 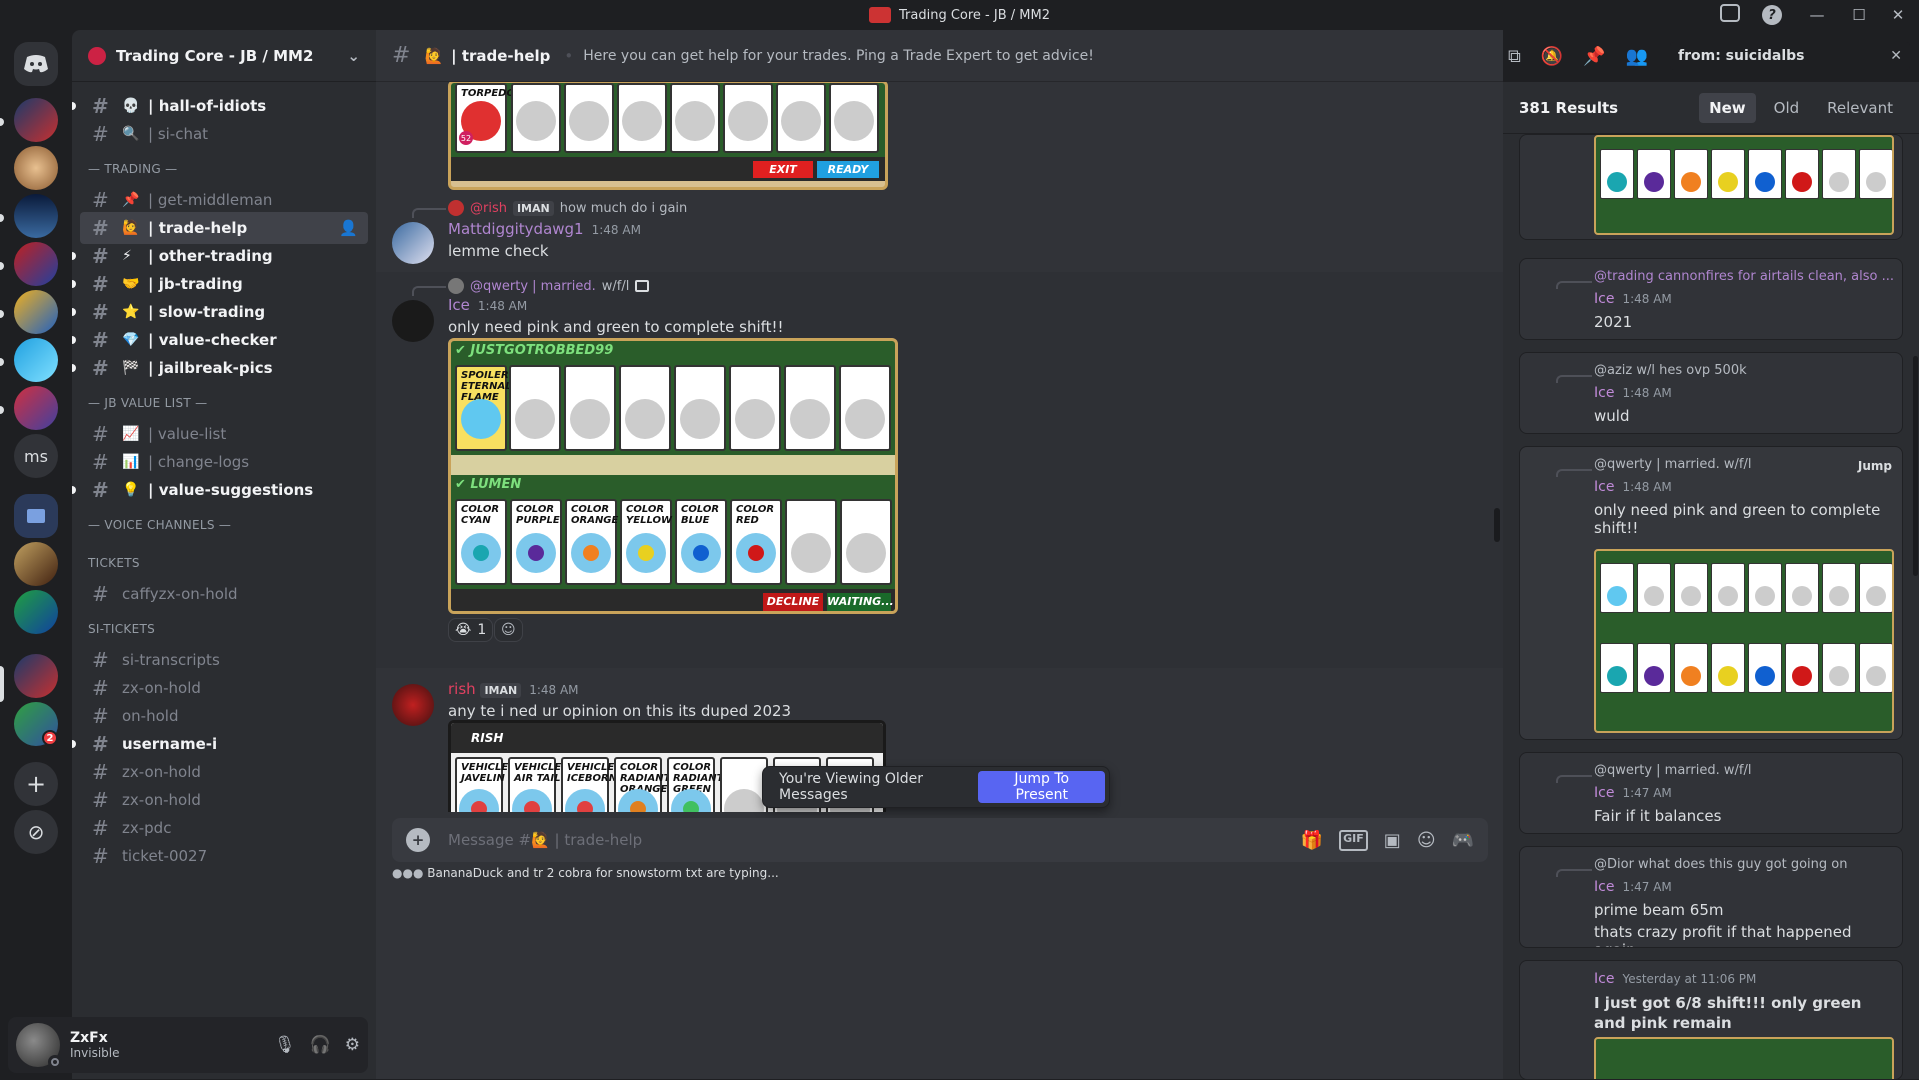 What do you see at coordinates (1730, 15) in the screenshot?
I see `inbox-icon` at bounding box center [1730, 15].